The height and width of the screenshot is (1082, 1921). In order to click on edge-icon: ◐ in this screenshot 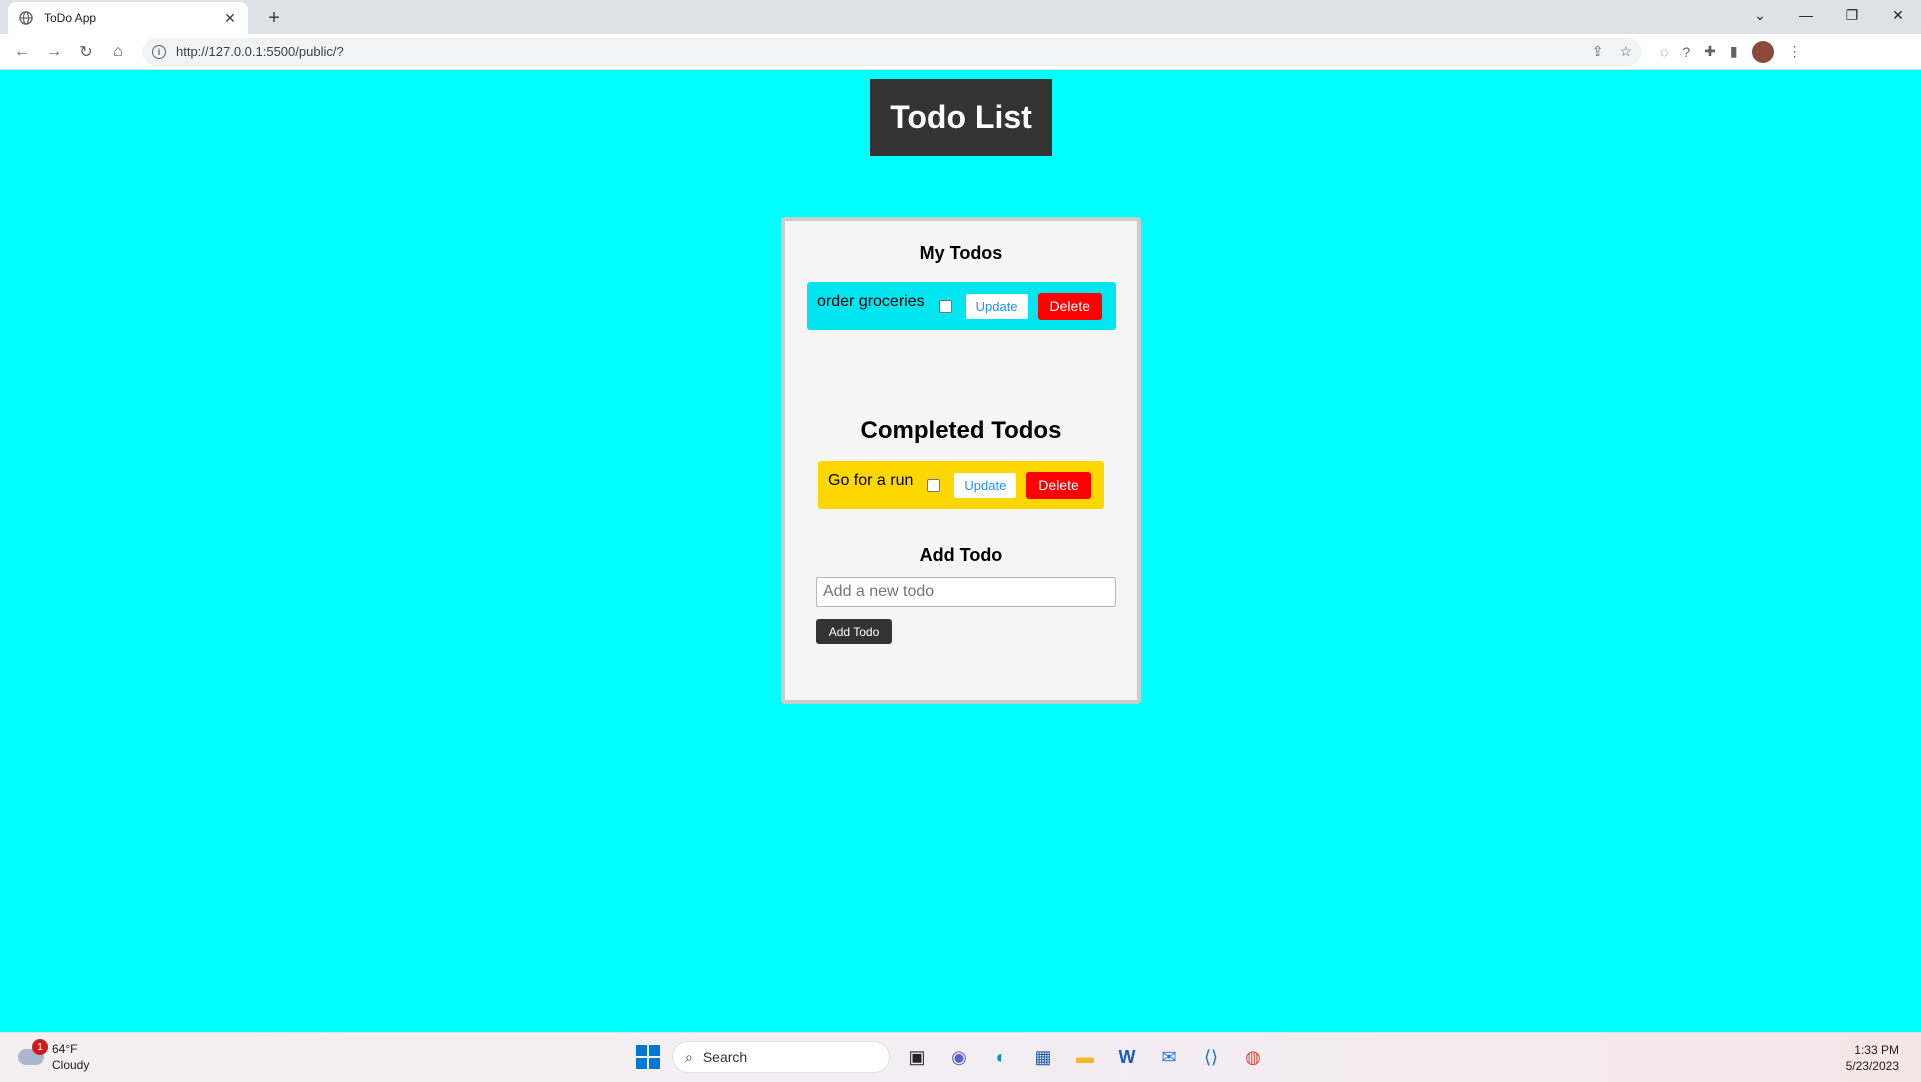, I will do `click(1001, 1057)`.